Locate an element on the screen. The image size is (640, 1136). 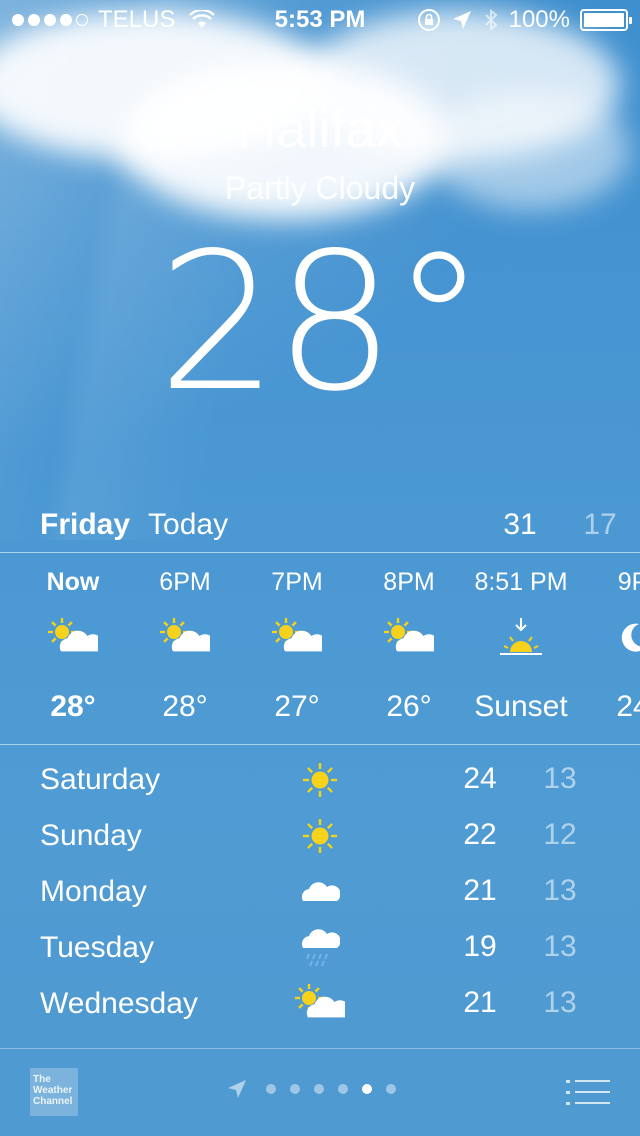
rotation-lock-icon is located at coordinates (428, 20).